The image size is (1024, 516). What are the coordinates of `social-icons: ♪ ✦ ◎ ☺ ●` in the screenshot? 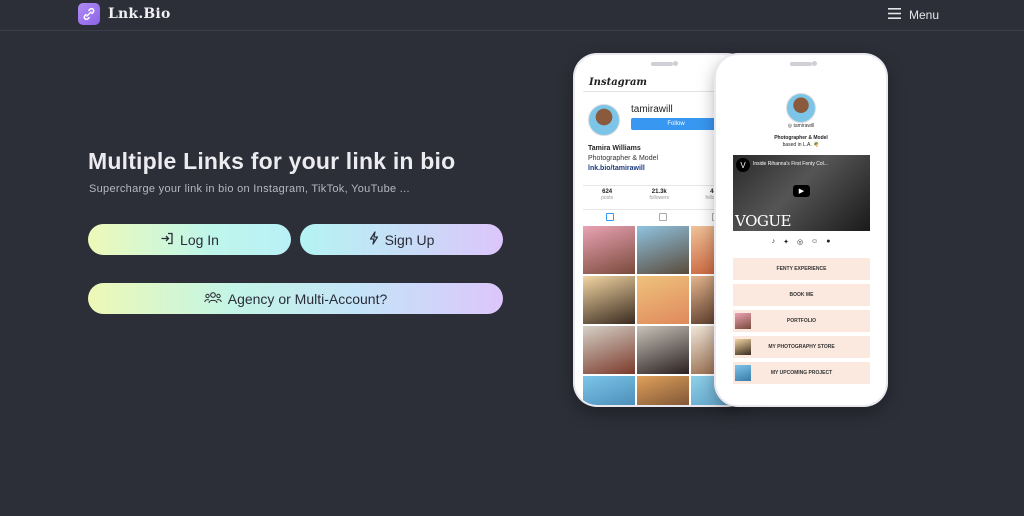 It's located at (801, 242).